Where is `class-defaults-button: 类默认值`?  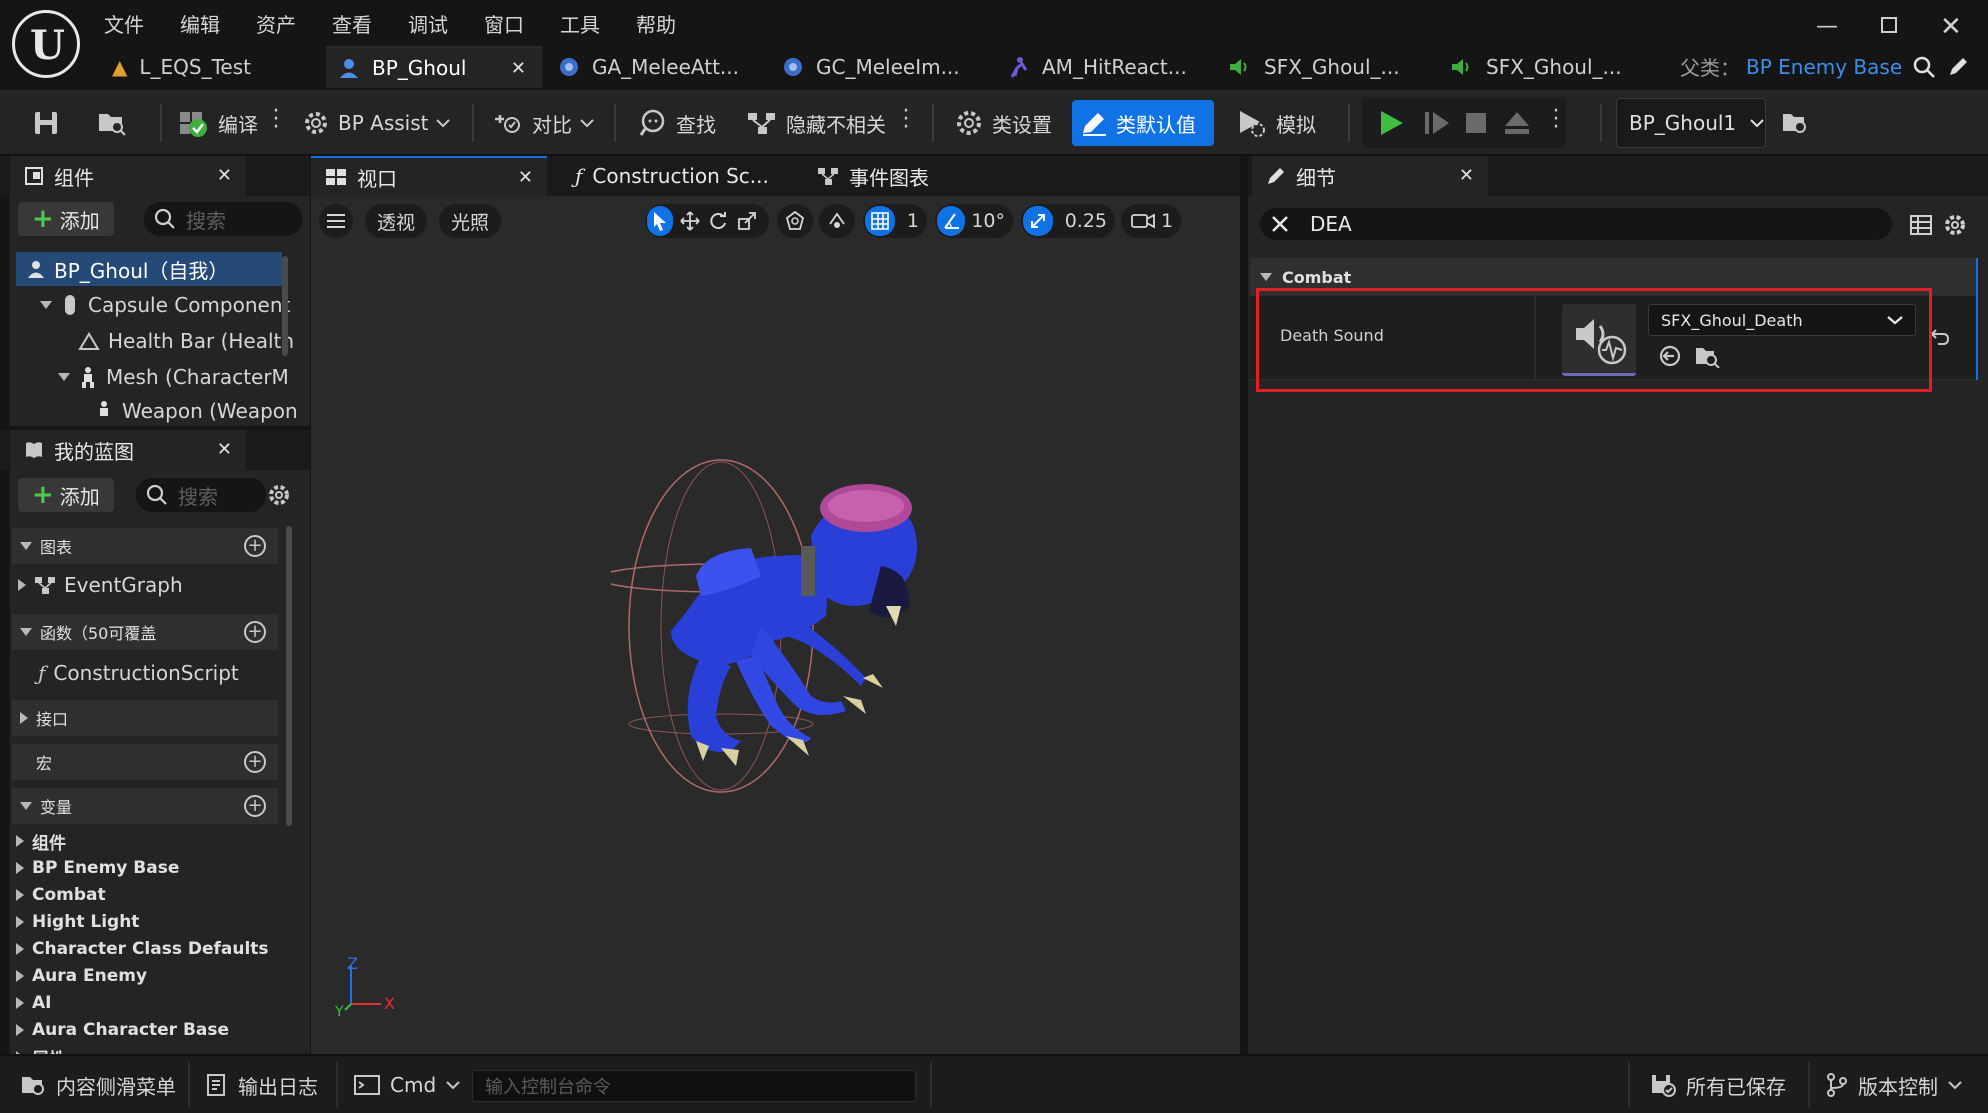 class-defaults-button: 类默认值 is located at coordinates (1143, 123).